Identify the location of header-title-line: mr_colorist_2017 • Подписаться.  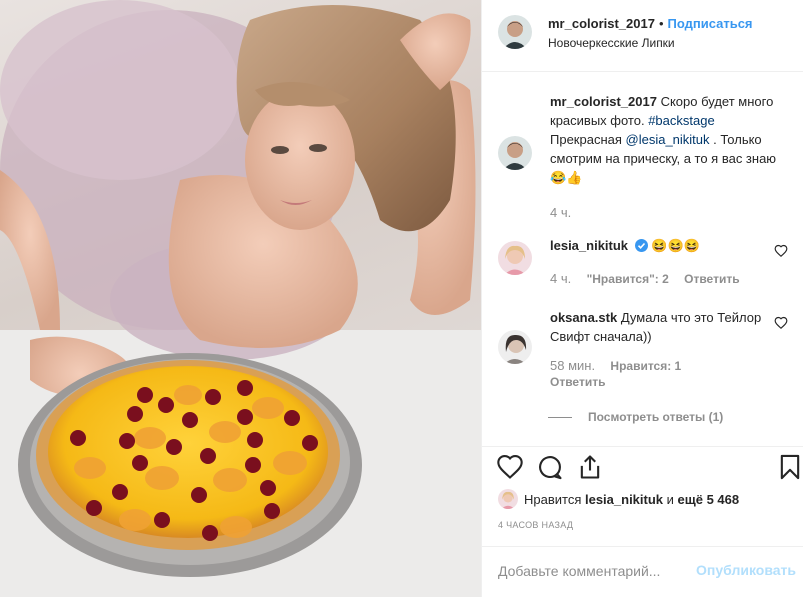
(650, 23).